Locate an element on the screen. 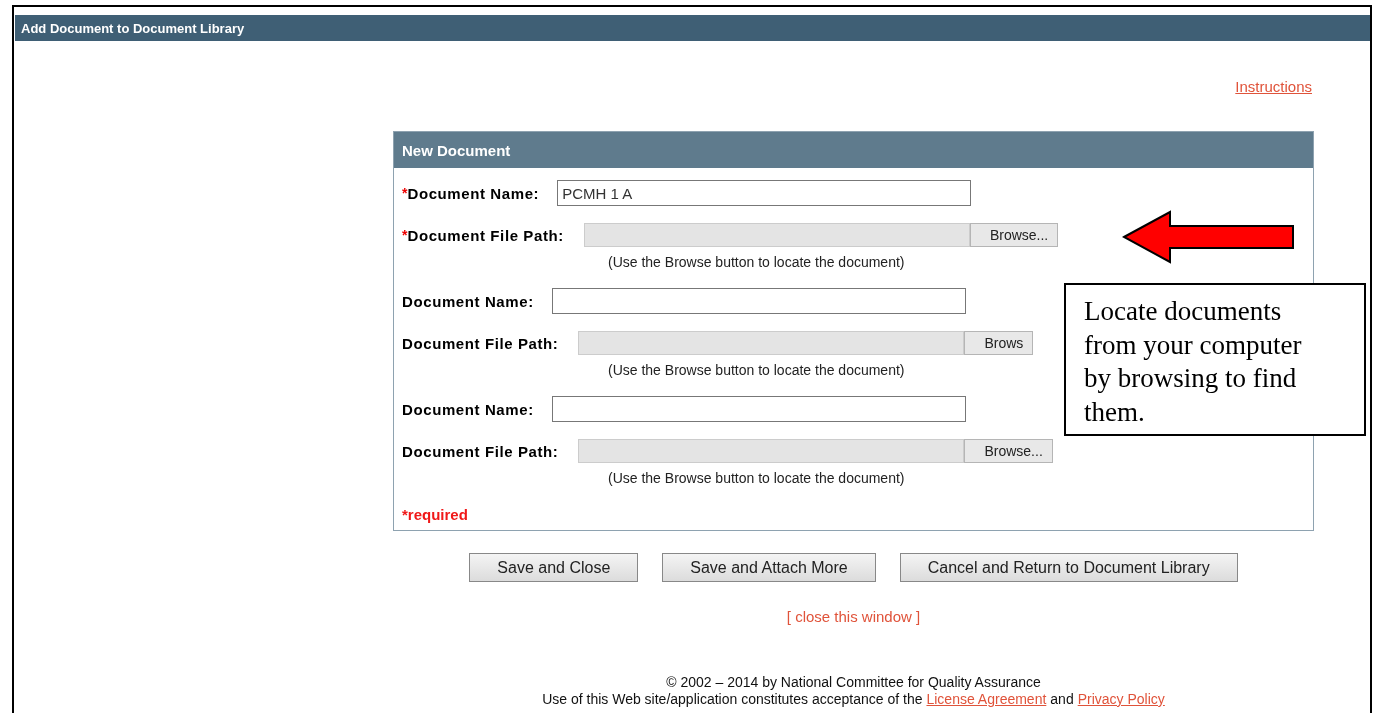  form-button: Save and Close is located at coordinates (554, 567).